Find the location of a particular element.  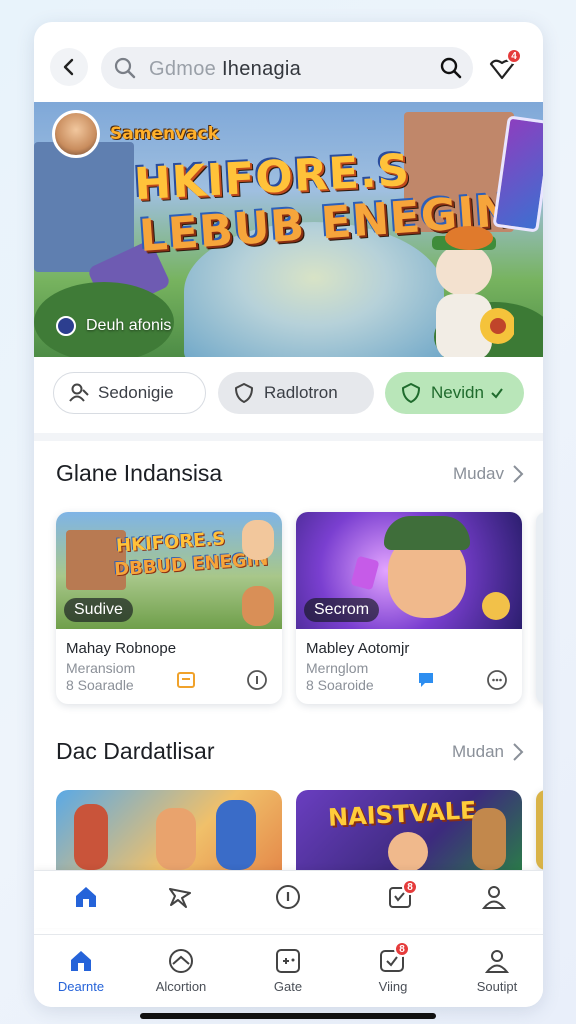

chat-icon is located at coordinates (426, 680).